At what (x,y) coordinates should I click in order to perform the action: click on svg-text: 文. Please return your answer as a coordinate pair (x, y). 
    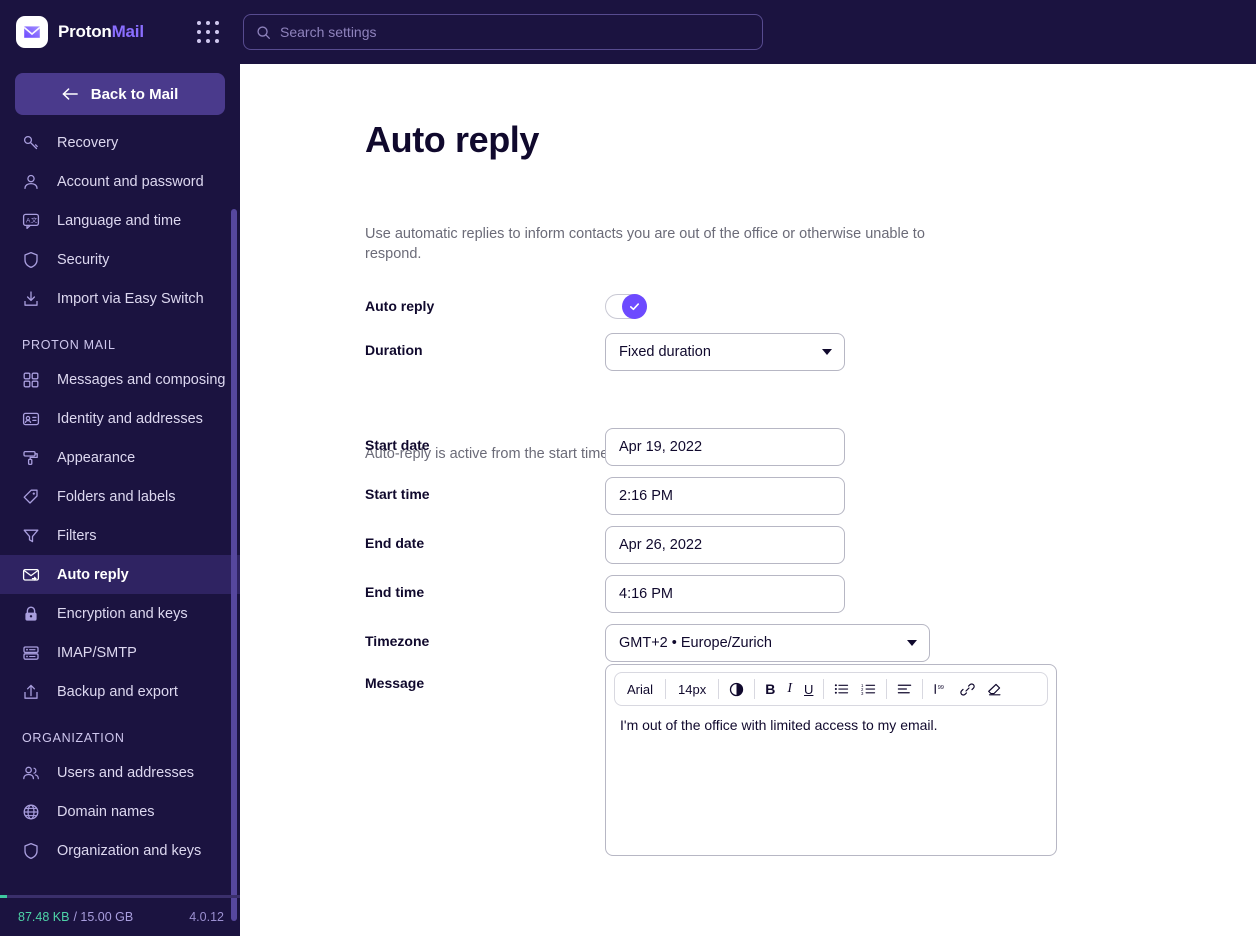
    Looking at the image, I should click on (34, 220).